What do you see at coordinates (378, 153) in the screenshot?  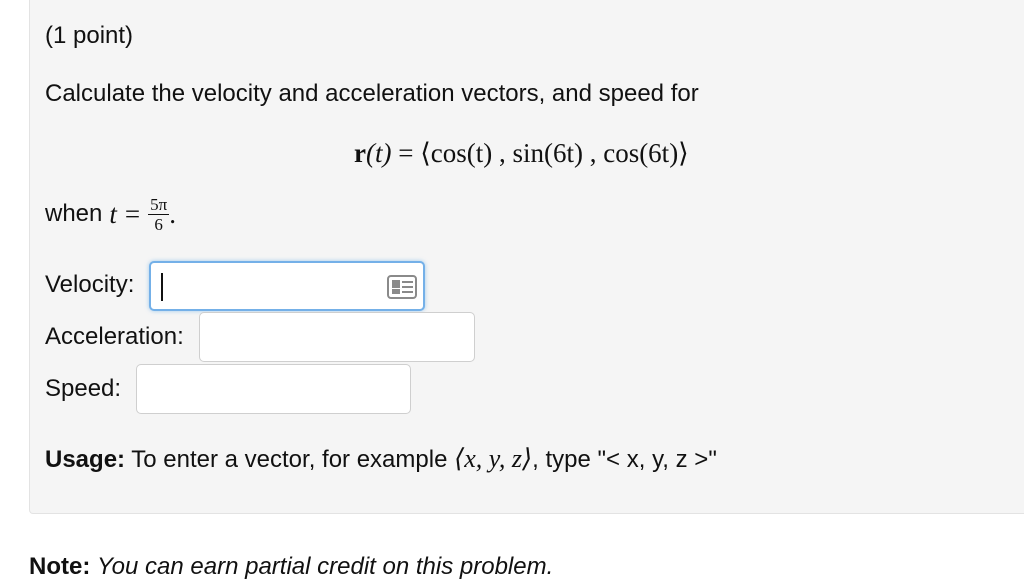 I see `formula-argument: (t)` at bounding box center [378, 153].